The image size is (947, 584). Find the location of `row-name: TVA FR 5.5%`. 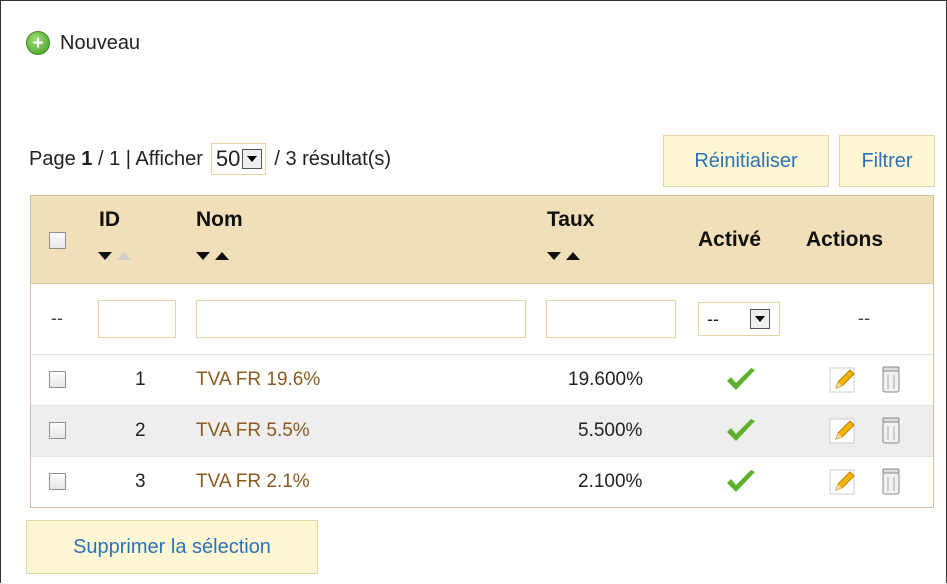

row-name: TVA FR 5.5% is located at coordinates (253, 431).